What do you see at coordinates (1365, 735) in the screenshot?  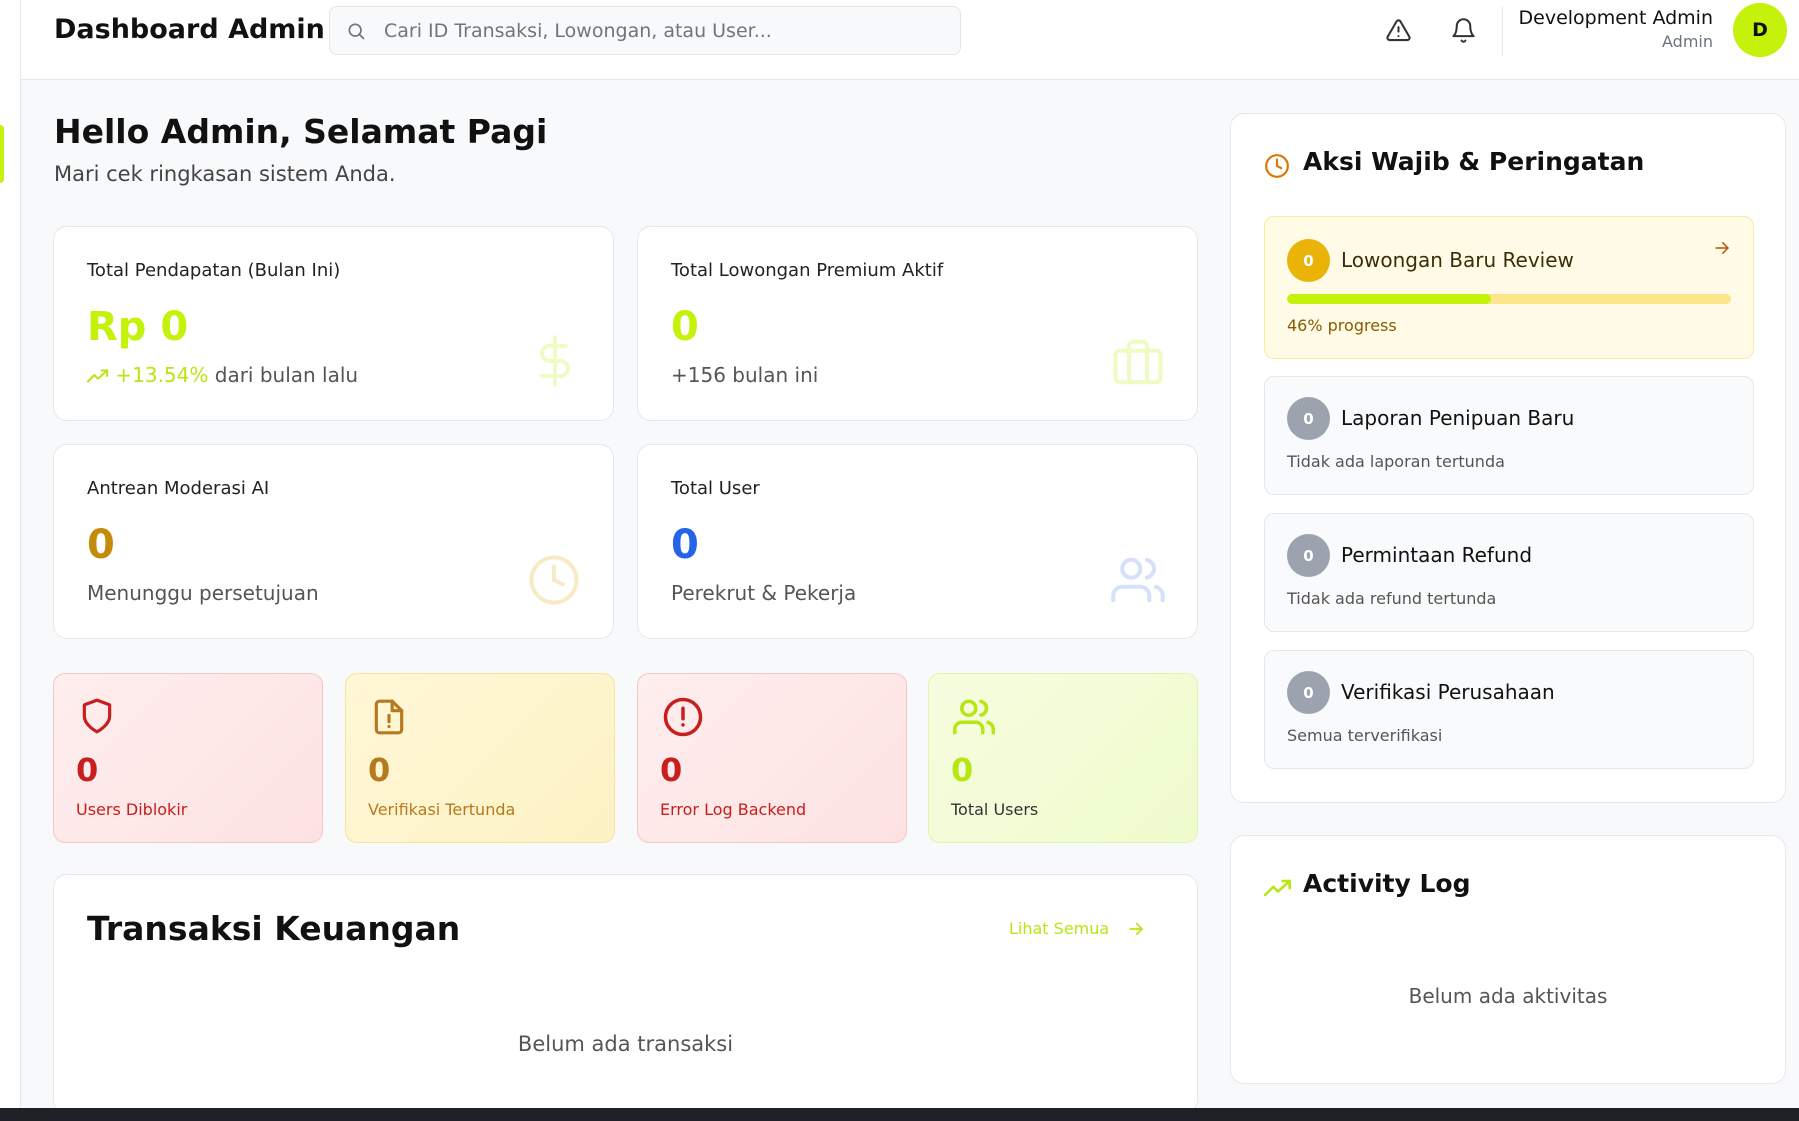 I see `action-desc: Semua terverifikasi` at bounding box center [1365, 735].